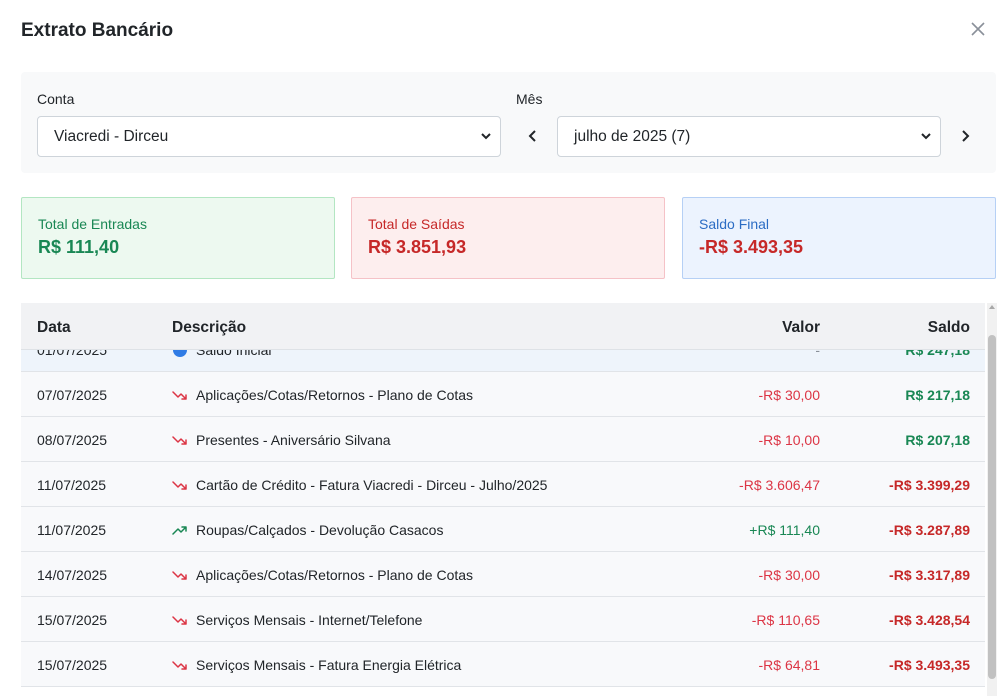  I want to click on row-description-text: Serviços Mensais - Internet/Telefone, so click(309, 620).